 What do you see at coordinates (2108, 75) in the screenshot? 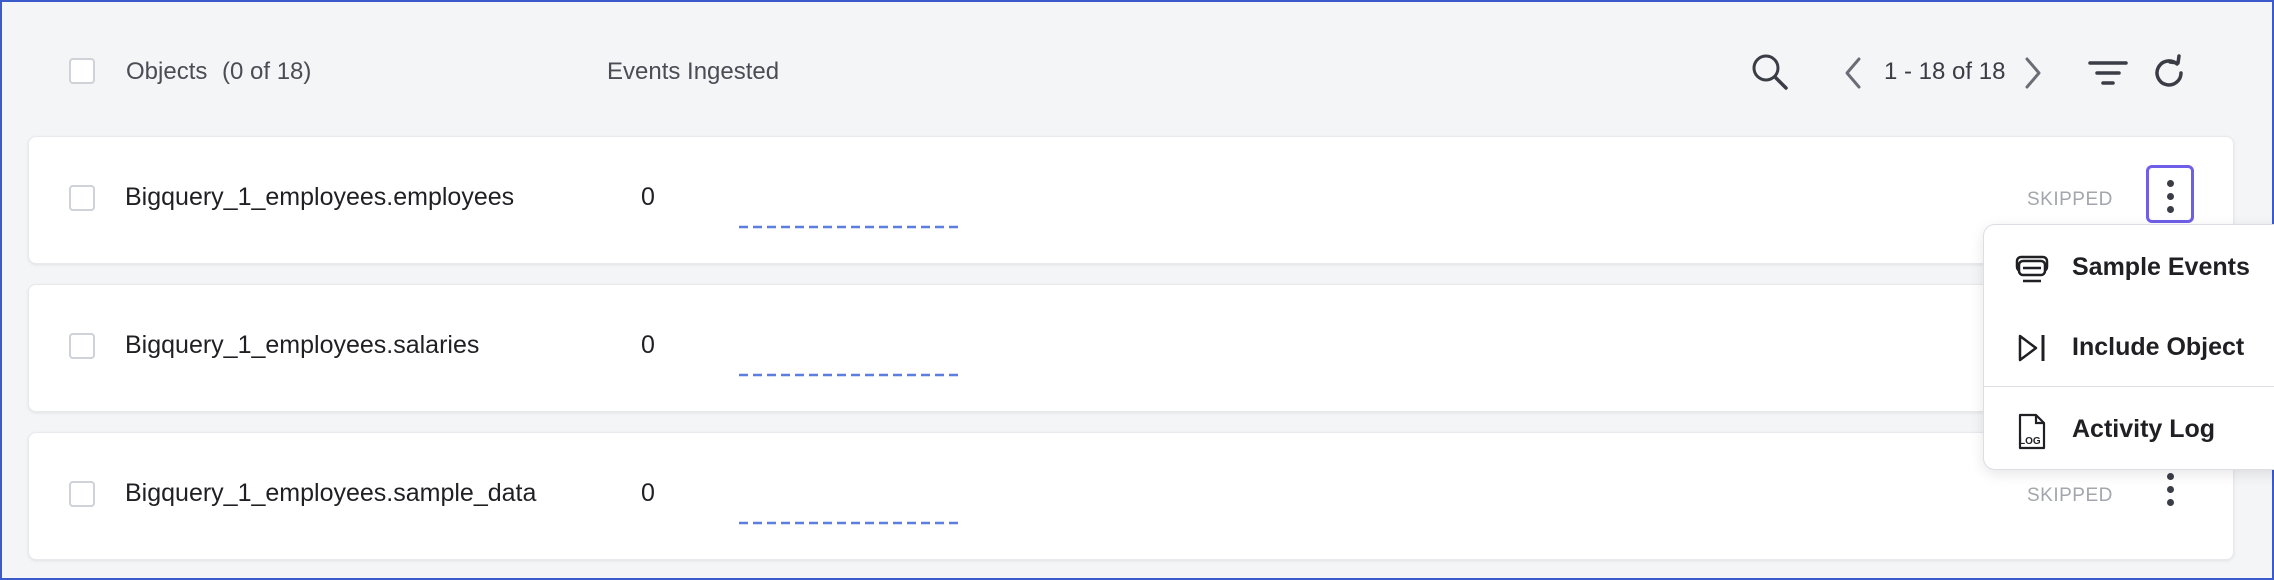
I see `filter-icon` at bounding box center [2108, 75].